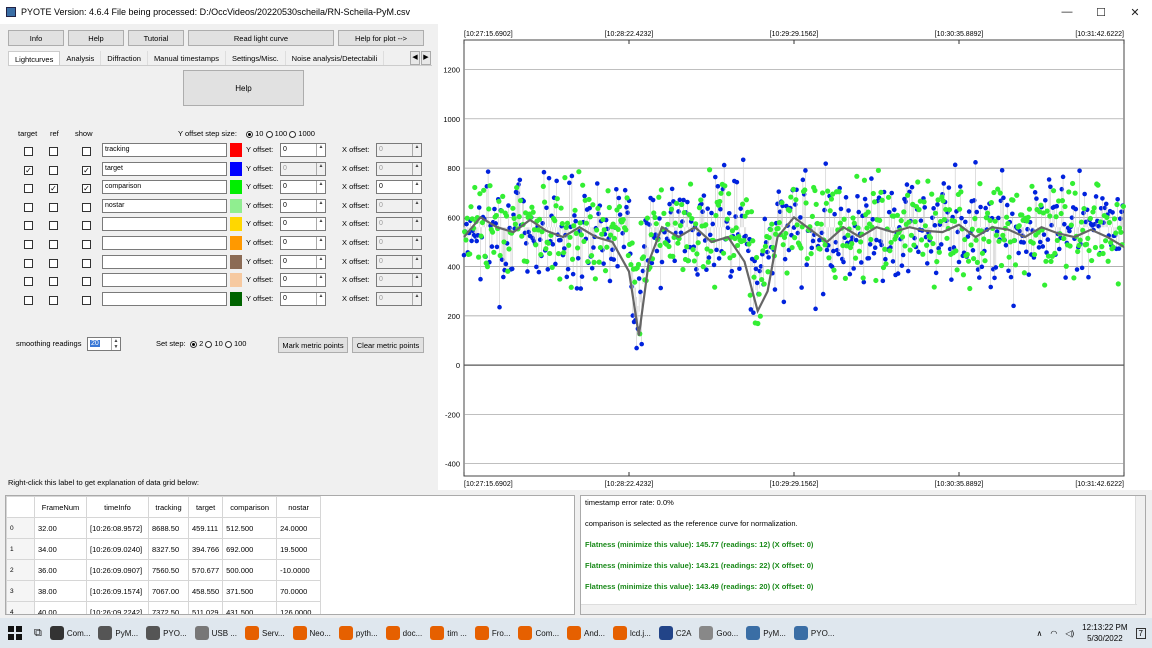  What do you see at coordinates (1101, 12) in the screenshot?
I see `maximize-button: ☐` at bounding box center [1101, 12].